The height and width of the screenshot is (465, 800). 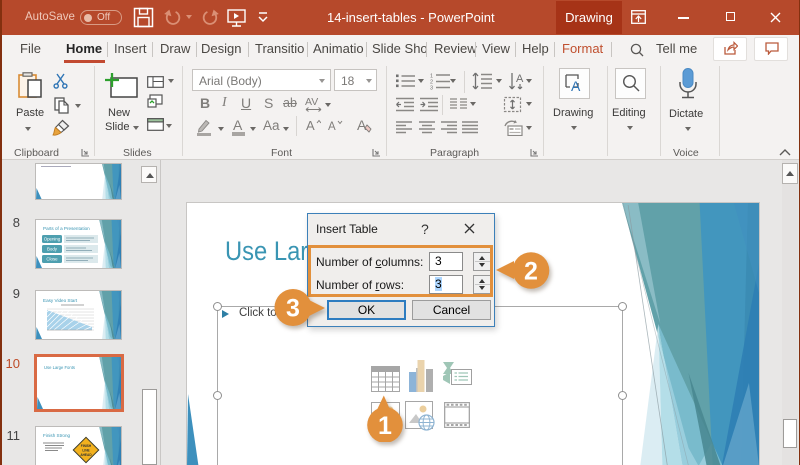 I want to click on svg-text: 1, so click(x=385, y=426).